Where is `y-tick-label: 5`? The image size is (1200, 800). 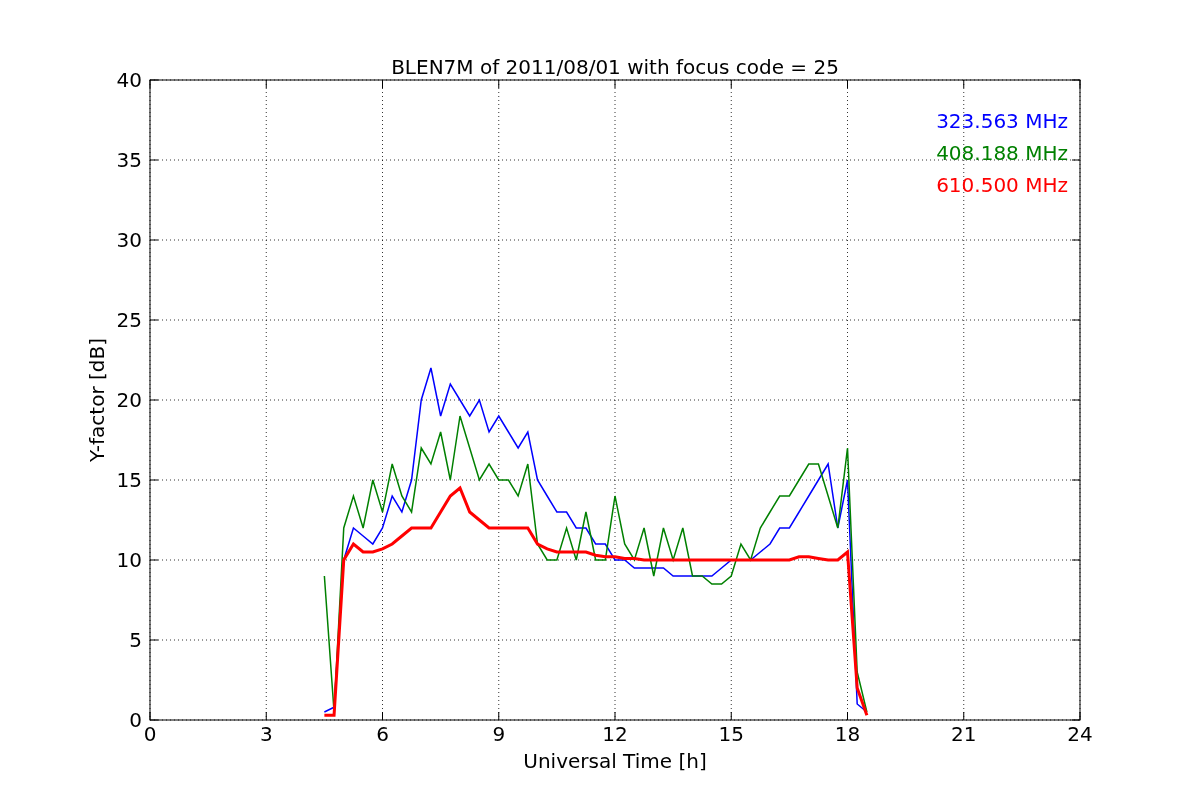 y-tick-label: 5 is located at coordinates (135, 640).